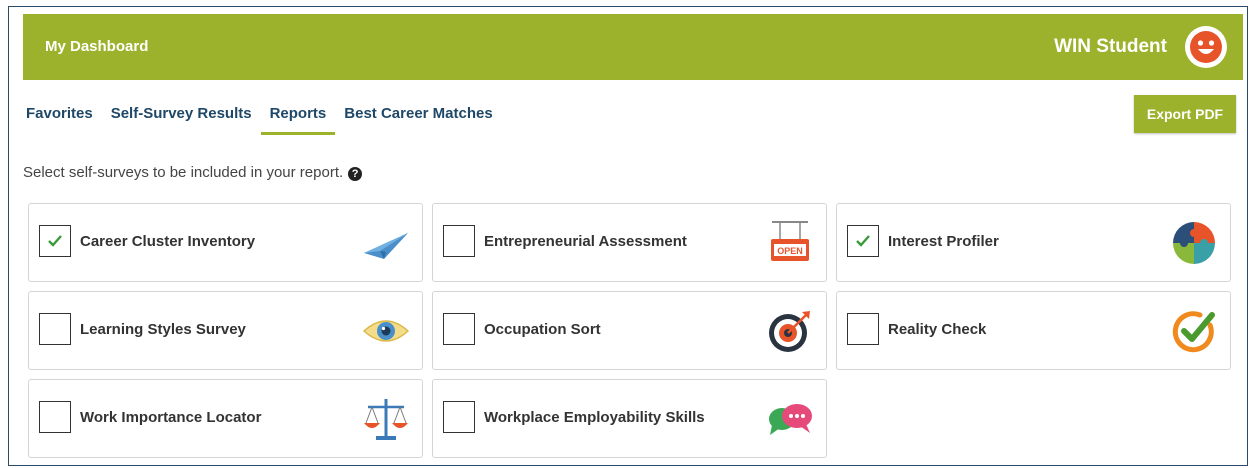 The height and width of the screenshot is (468, 1252). I want to click on user-name: WIN Student, so click(1110, 47).